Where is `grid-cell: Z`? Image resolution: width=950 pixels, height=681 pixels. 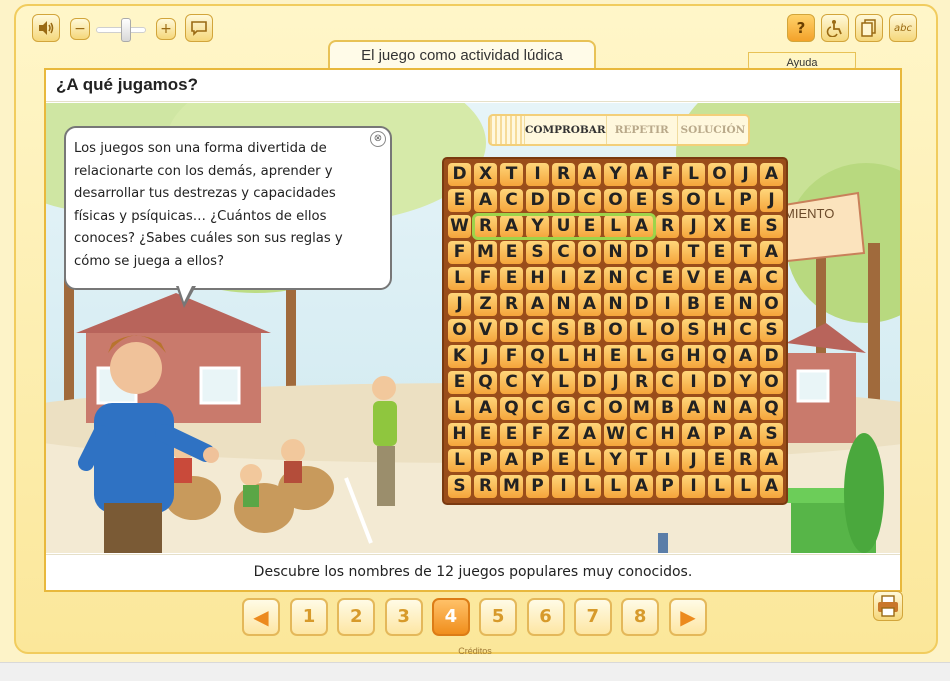 grid-cell: Z is located at coordinates (563, 434).